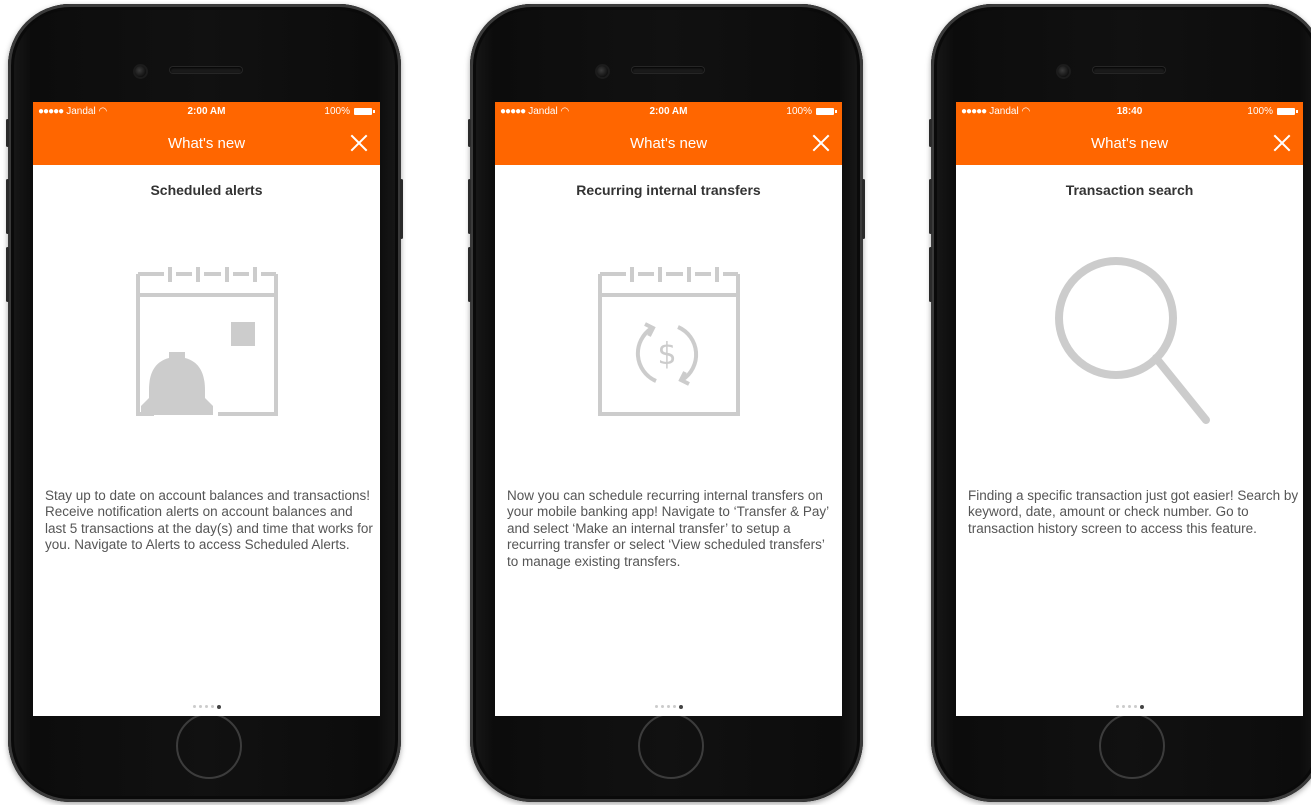 This screenshot has width=1311, height=805. Describe the element at coordinates (1132, 340) in the screenshot. I see `magnifier-icon` at that location.